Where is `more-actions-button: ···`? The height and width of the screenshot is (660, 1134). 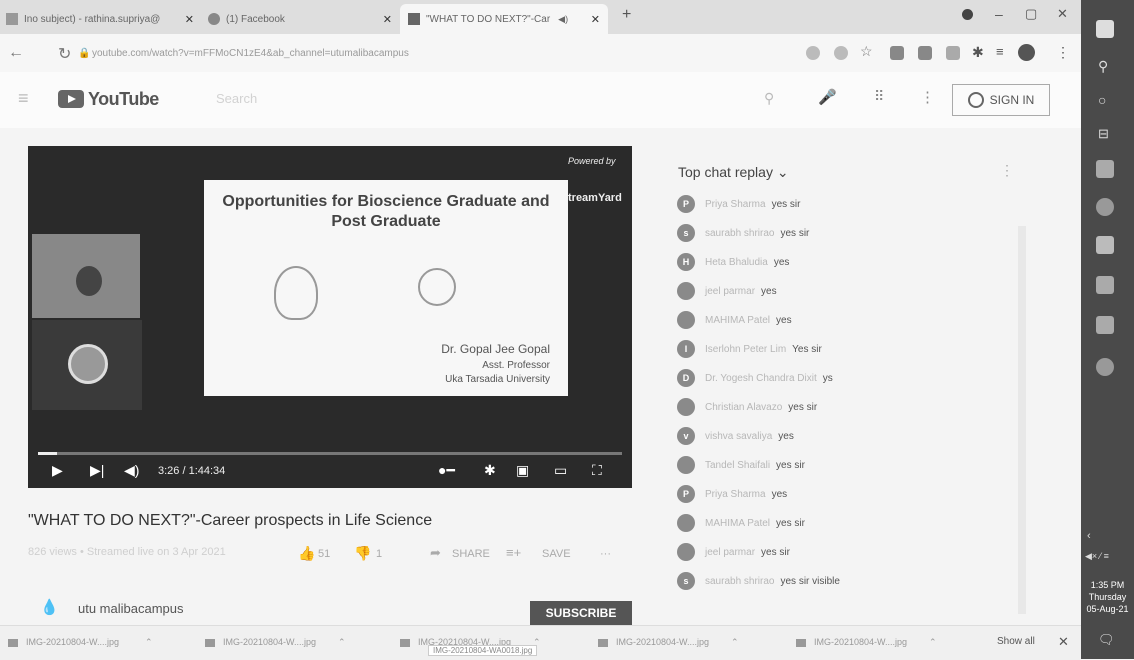 more-actions-button: ··· is located at coordinates (605, 554).